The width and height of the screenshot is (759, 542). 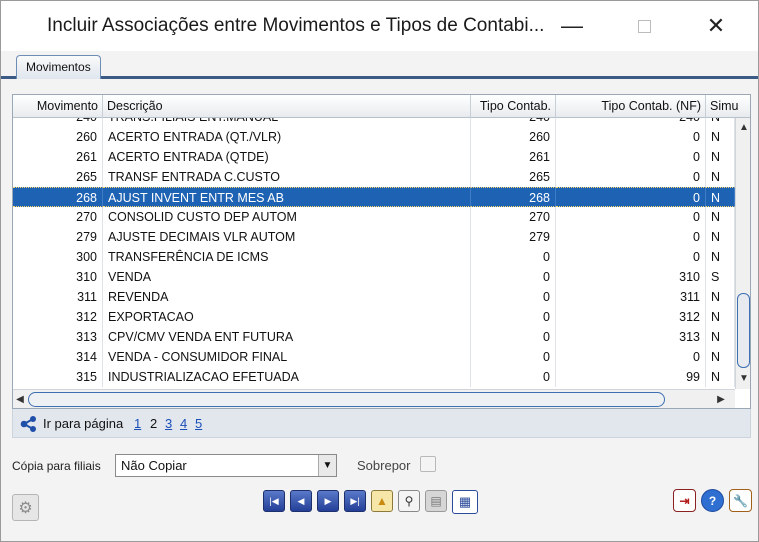 What do you see at coordinates (742, 253) in the screenshot?
I see `vertical-scrollbar: ▲ ▼` at bounding box center [742, 253].